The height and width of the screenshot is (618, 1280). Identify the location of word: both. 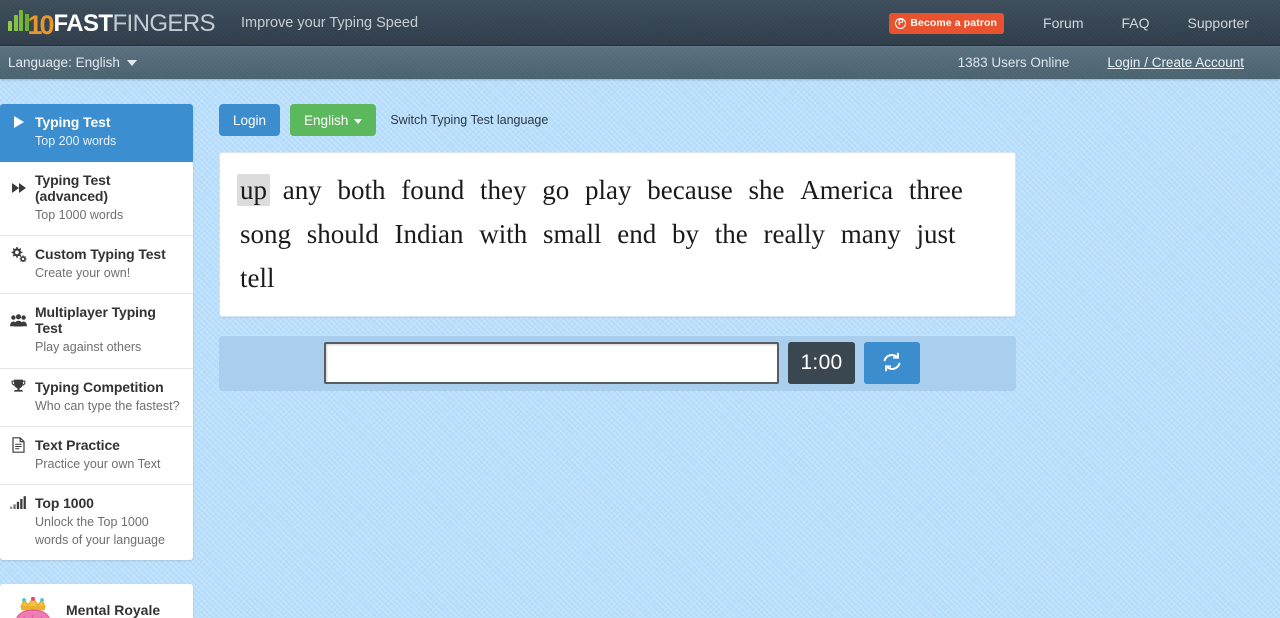
(361, 190).